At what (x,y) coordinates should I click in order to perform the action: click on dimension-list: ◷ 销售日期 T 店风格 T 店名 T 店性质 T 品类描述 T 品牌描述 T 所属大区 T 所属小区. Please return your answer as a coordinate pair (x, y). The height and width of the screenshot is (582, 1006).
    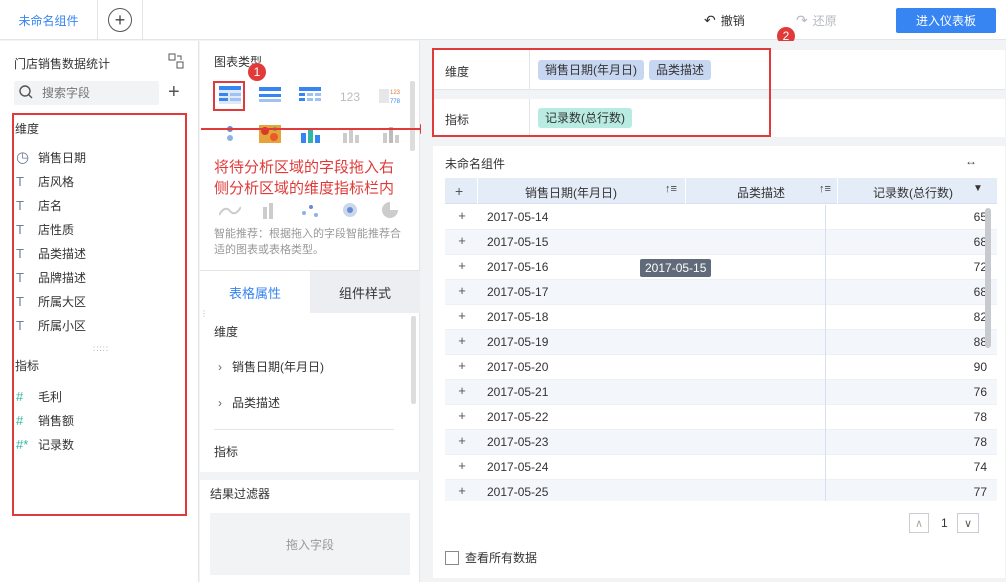
    Looking at the image, I should click on (96, 241).